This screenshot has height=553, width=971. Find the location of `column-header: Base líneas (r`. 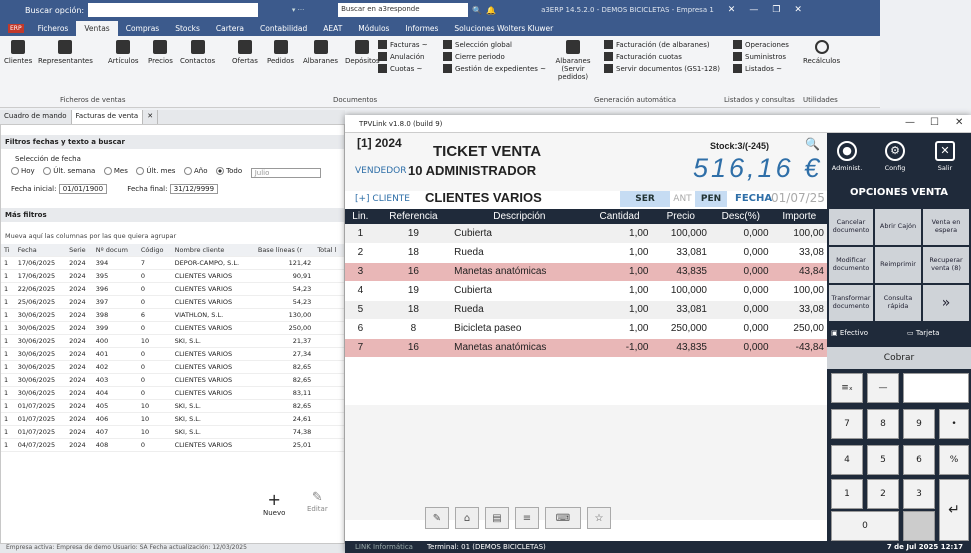

column-header: Base líneas (r is located at coordinates (284, 250).